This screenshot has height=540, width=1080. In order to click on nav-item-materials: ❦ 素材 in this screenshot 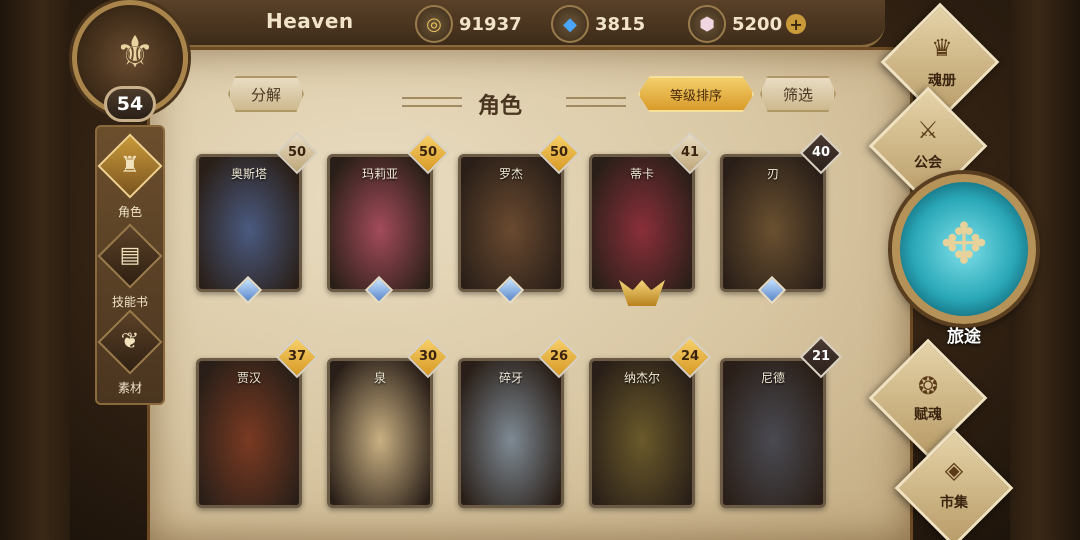, I will do `click(130, 352)`.